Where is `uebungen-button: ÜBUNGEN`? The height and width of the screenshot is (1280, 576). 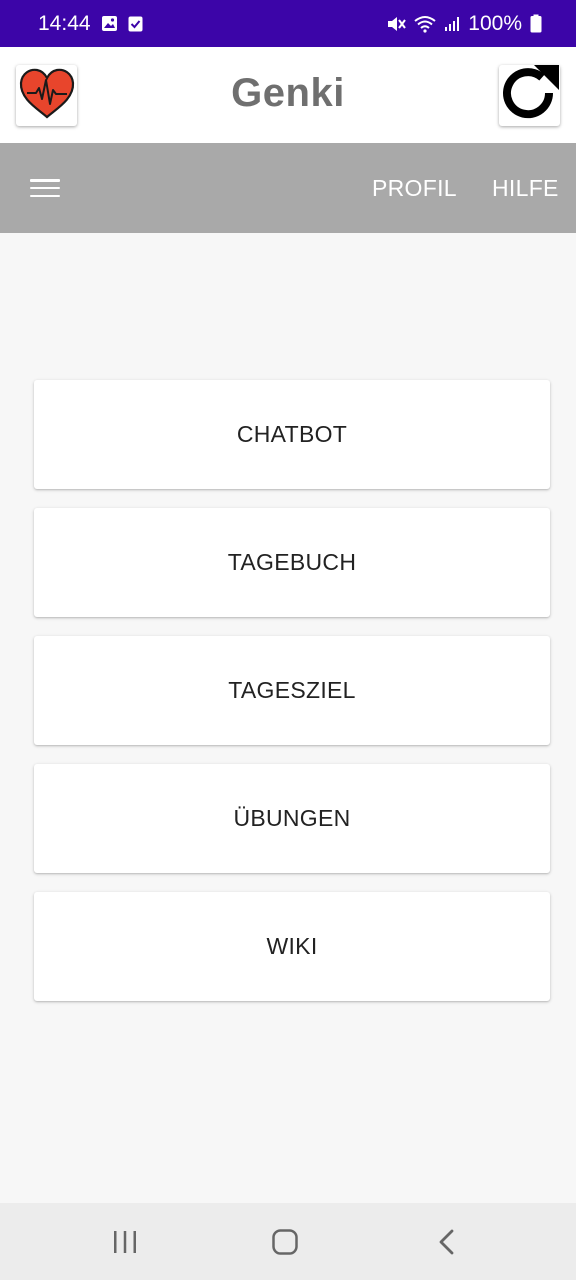 uebungen-button: ÜBUNGEN is located at coordinates (292, 818).